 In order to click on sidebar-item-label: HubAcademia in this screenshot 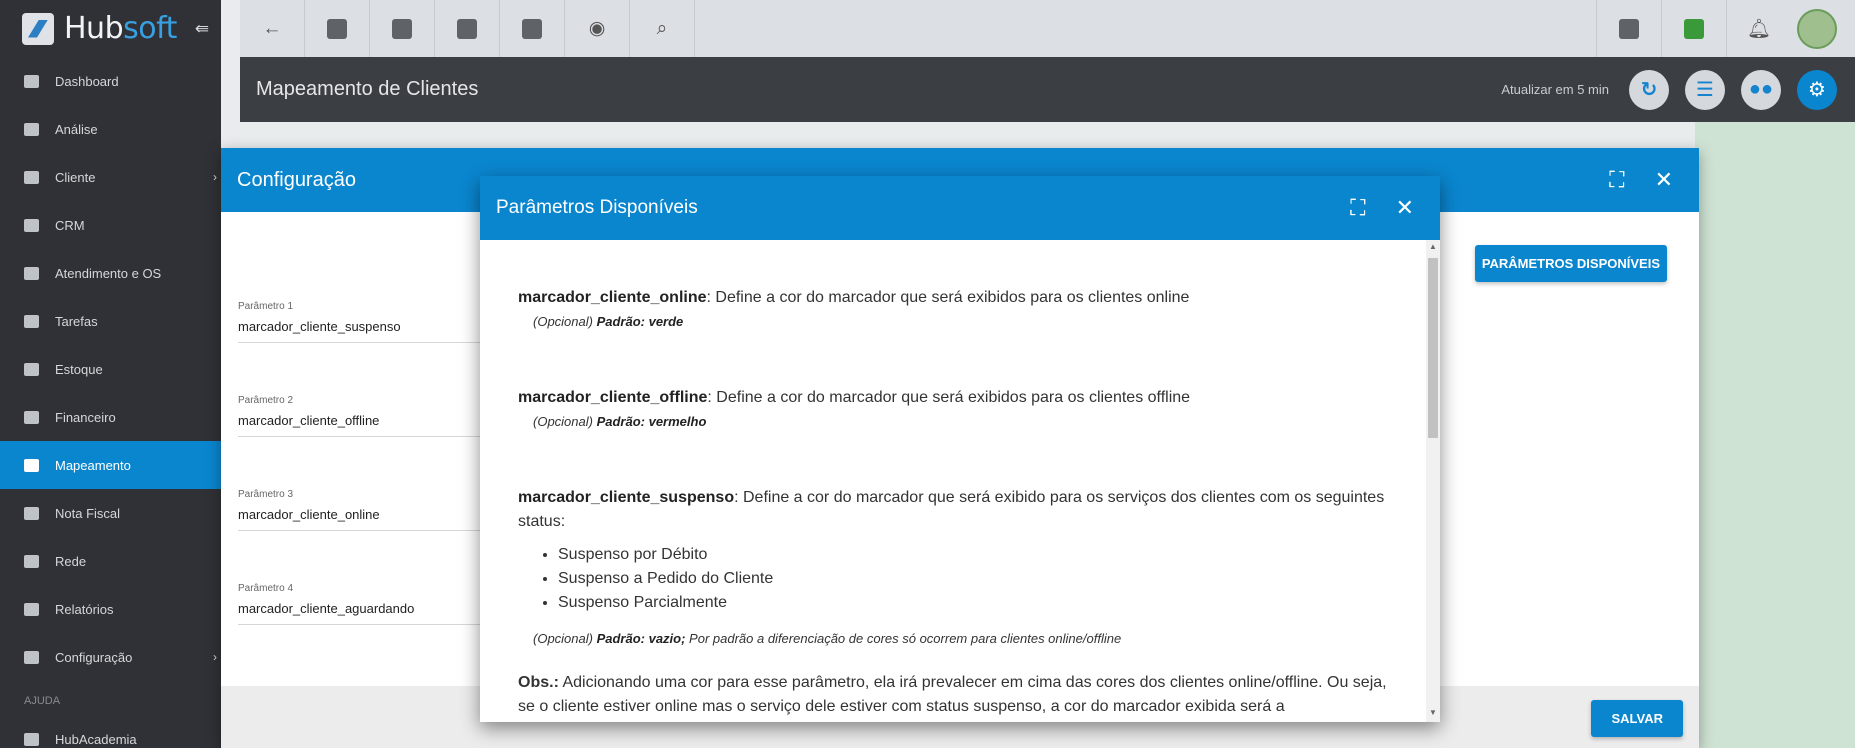, I will do `click(96, 739)`.